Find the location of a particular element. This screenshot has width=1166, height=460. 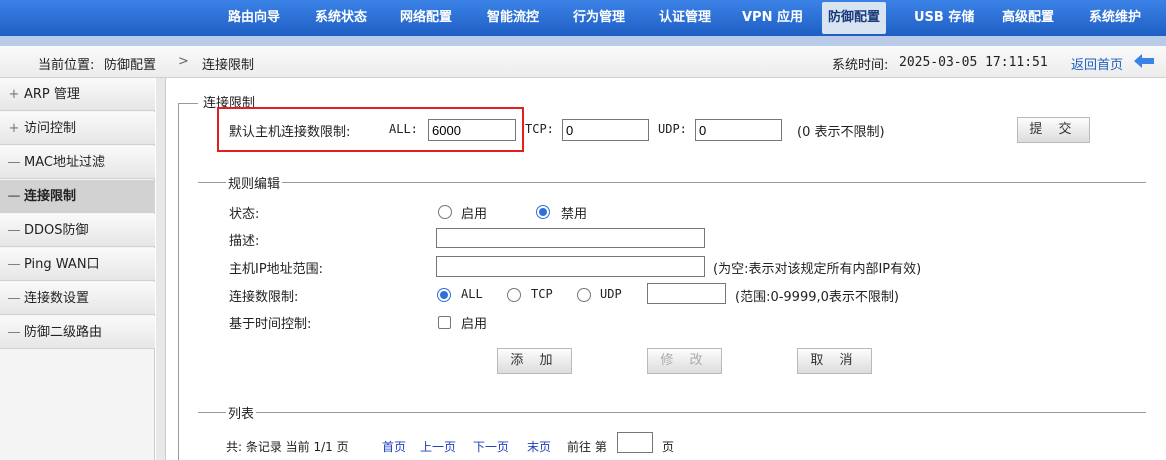

list-section-divider is located at coordinates (672, 412).